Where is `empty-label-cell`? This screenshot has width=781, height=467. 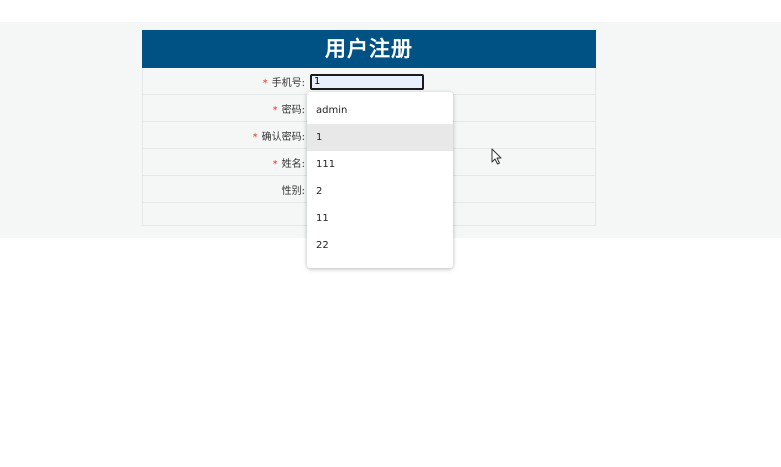 empty-label-cell is located at coordinates (225, 214).